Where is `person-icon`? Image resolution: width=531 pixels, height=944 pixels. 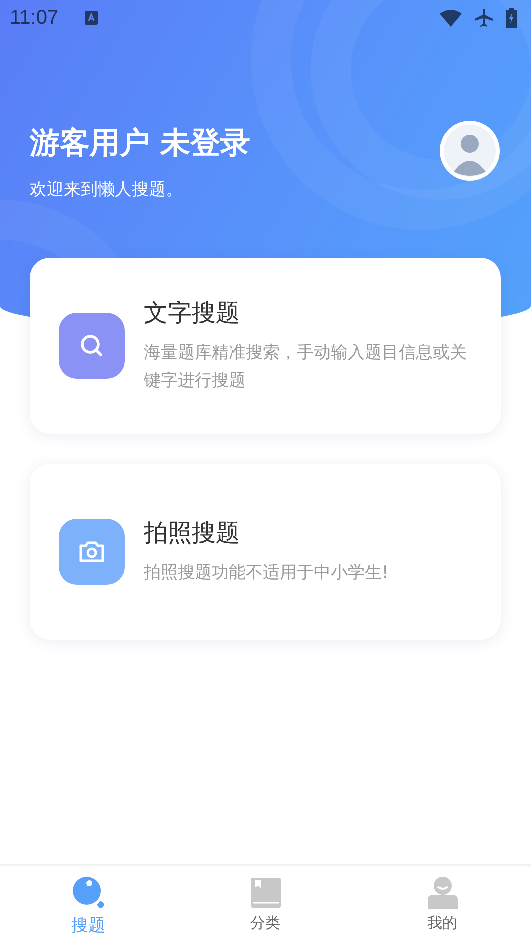
person-icon is located at coordinates (443, 893).